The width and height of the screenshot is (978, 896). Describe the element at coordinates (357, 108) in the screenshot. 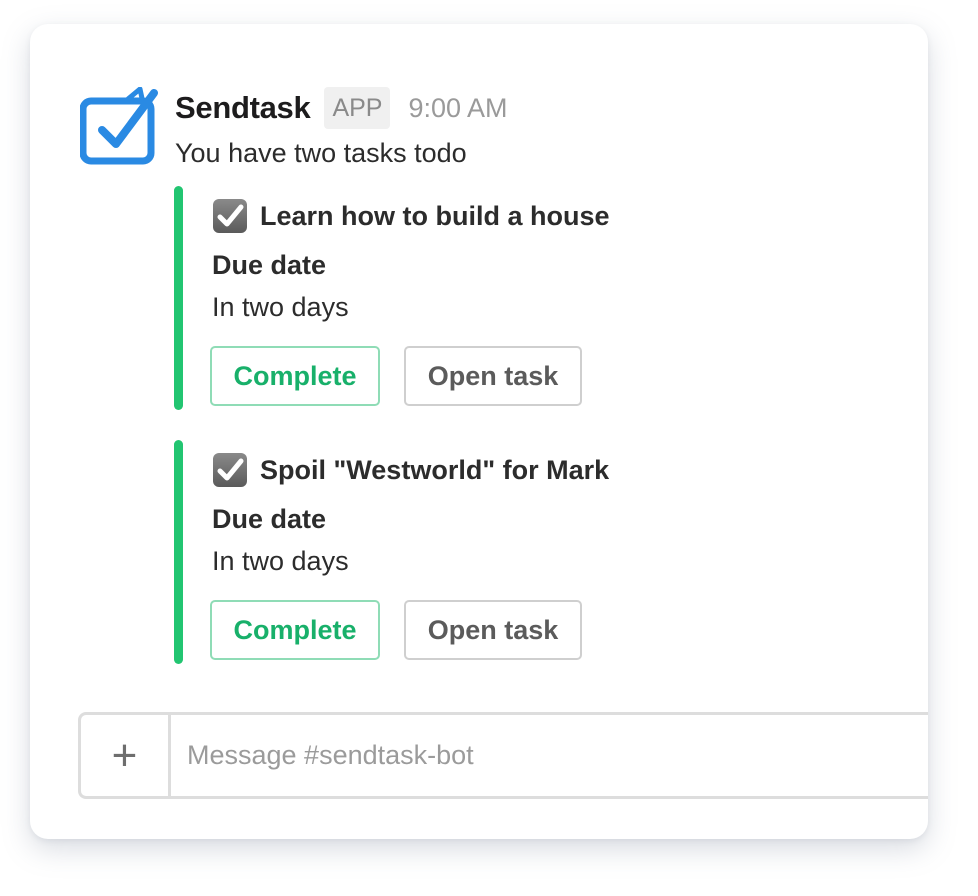

I see `app-badge: APP` at that location.